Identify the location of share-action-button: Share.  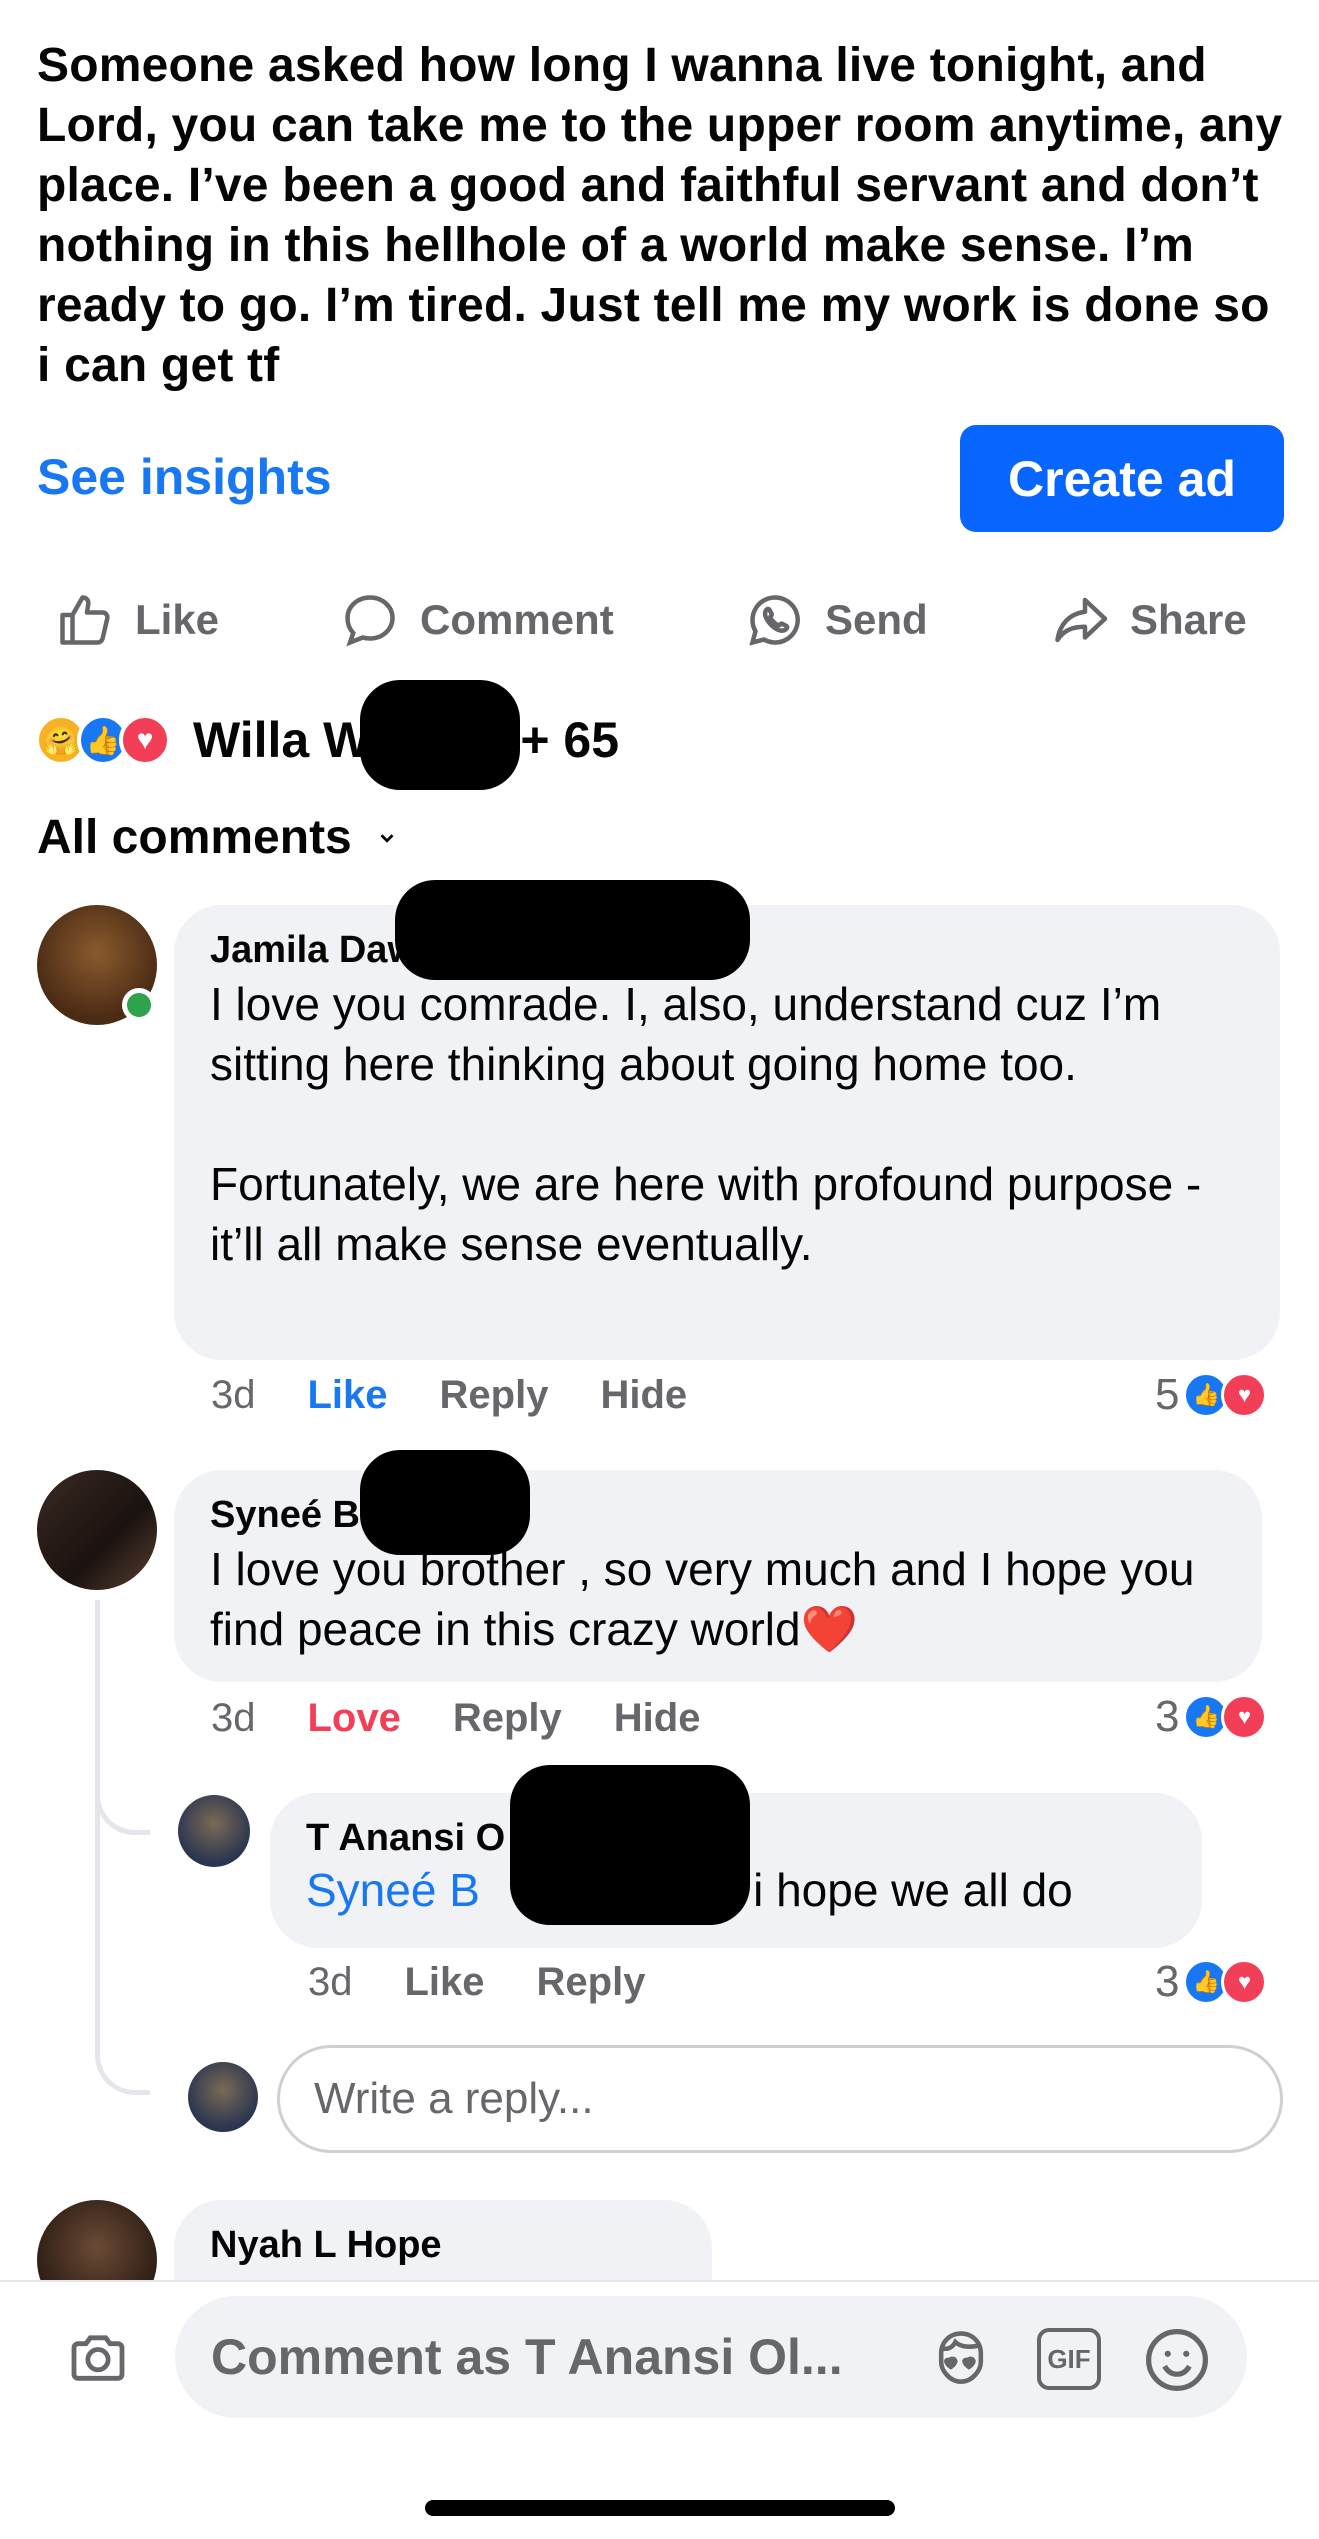
(1148, 620).